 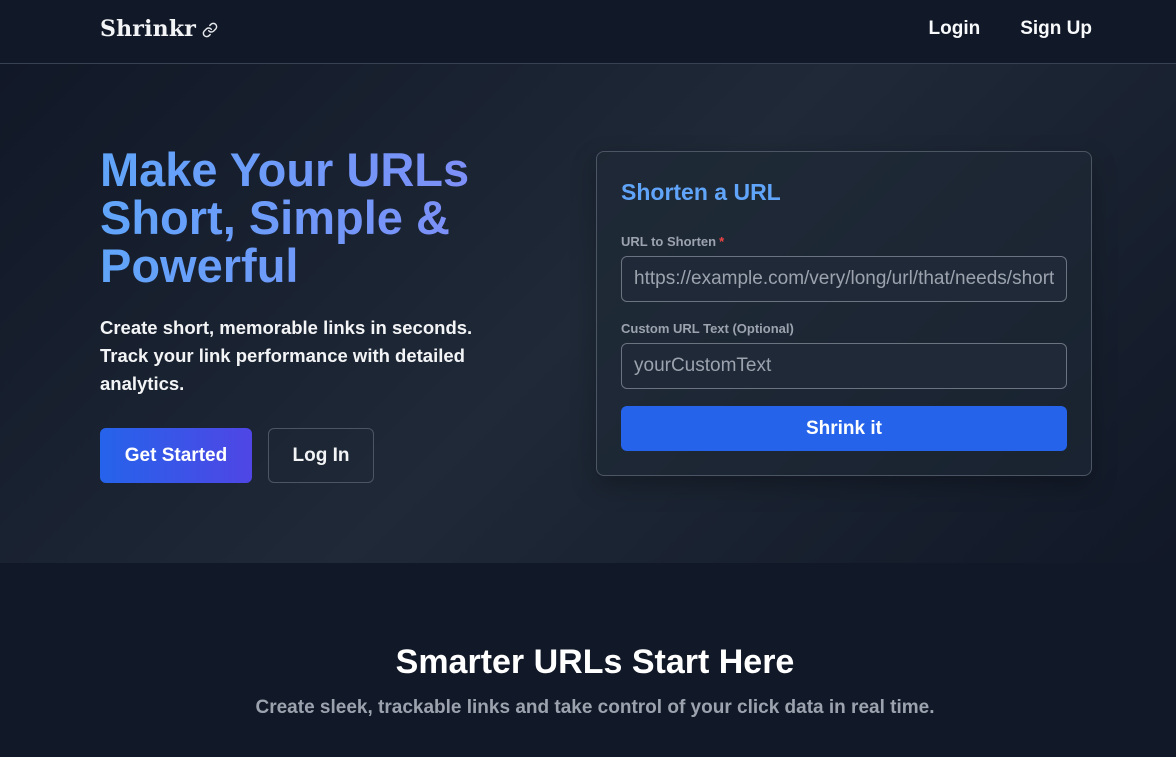 What do you see at coordinates (142, 383) in the screenshot?
I see `hero-description-line: analytics.` at bounding box center [142, 383].